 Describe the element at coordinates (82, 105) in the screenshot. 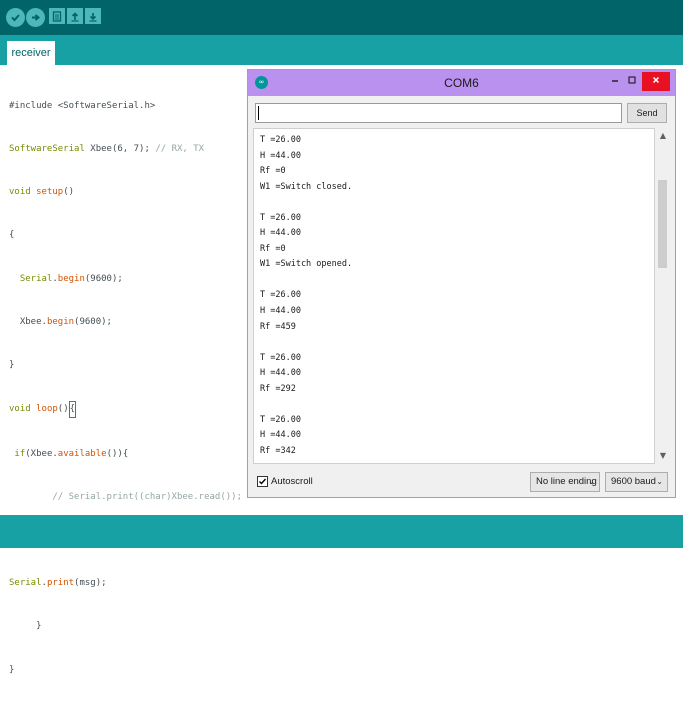

I see `code-line: #include <SoftwareSerial.h>` at that location.